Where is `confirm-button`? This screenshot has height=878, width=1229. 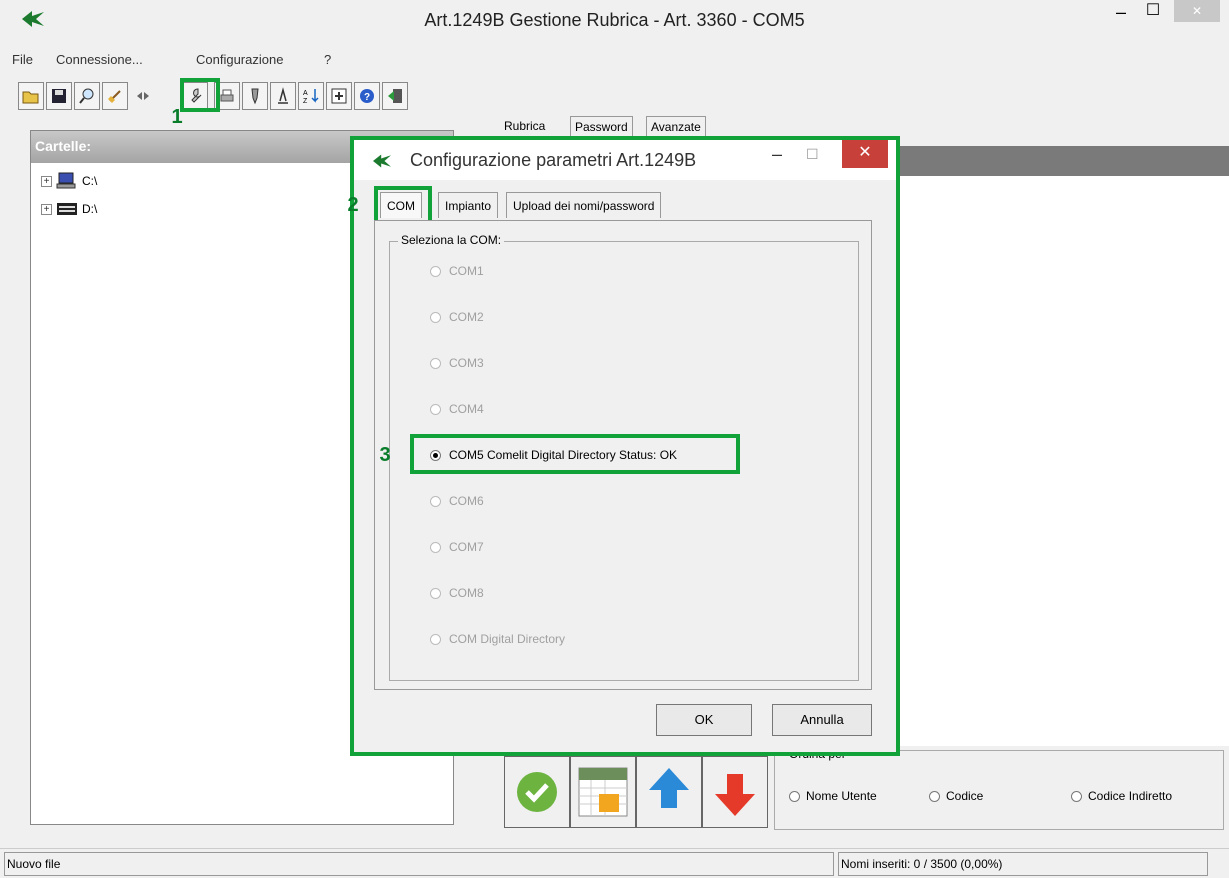 confirm-button is located at coordinates (537, 792).